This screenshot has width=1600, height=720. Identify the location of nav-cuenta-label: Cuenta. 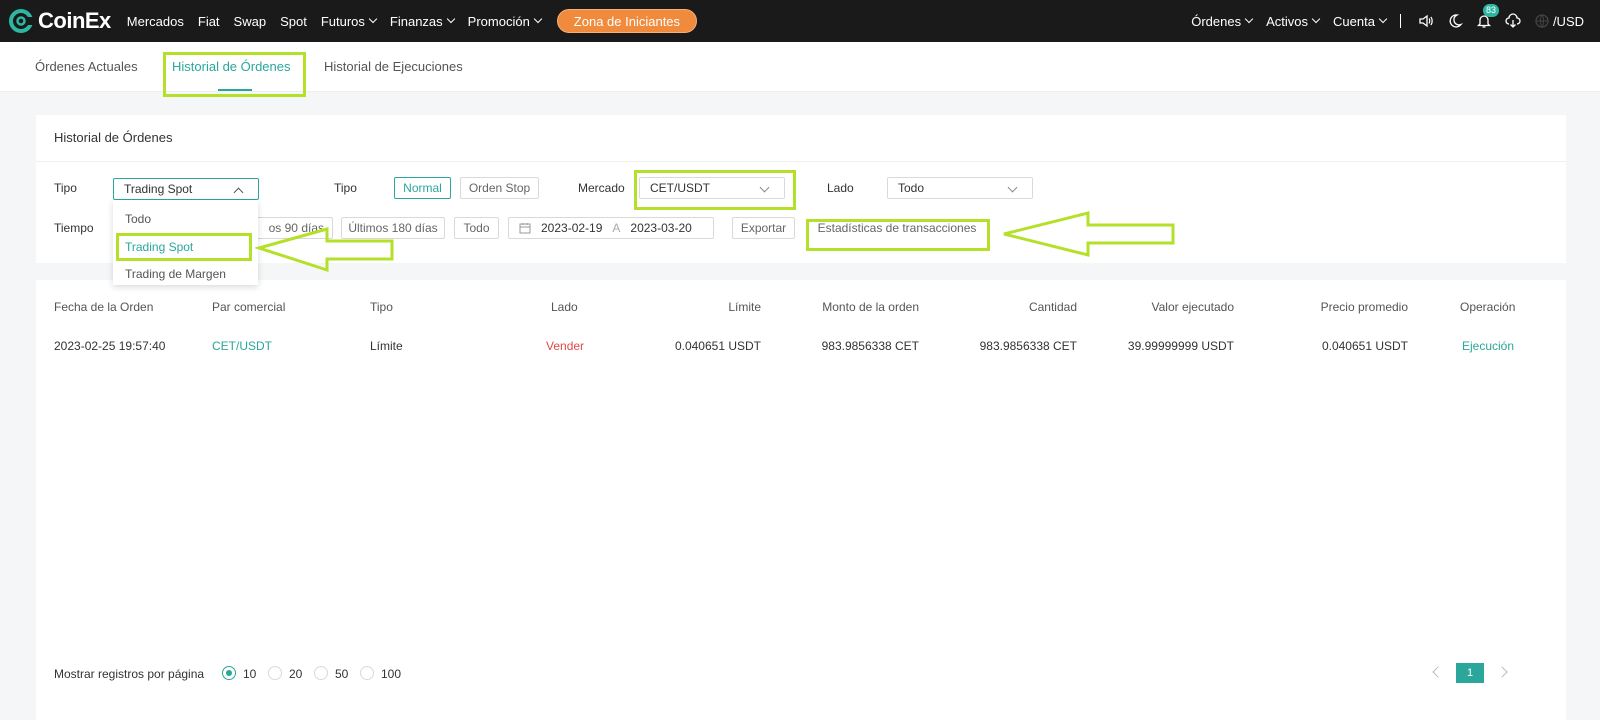
(1354, 21).